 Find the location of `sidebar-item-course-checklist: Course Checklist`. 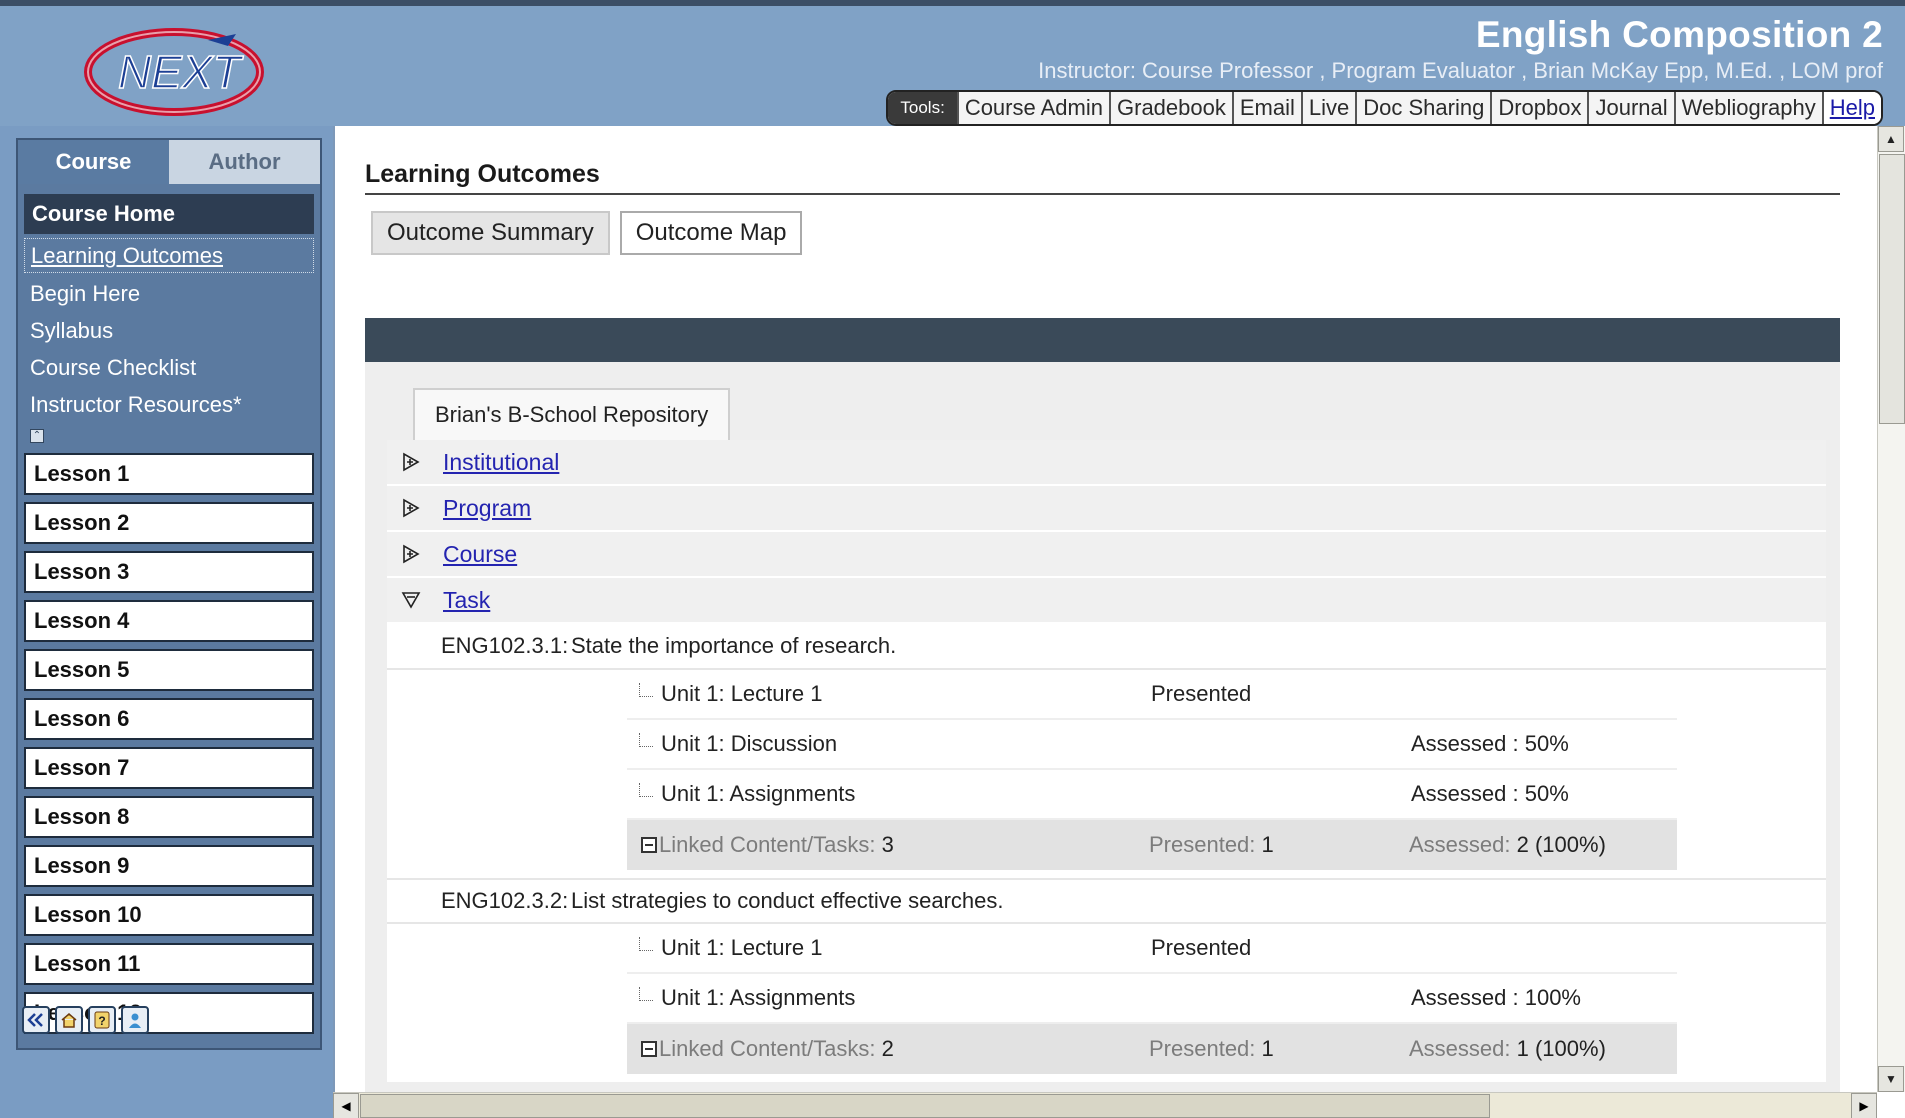

sidebar-item-course-checklist: Course Checklist is located at coordinates (169, 367).